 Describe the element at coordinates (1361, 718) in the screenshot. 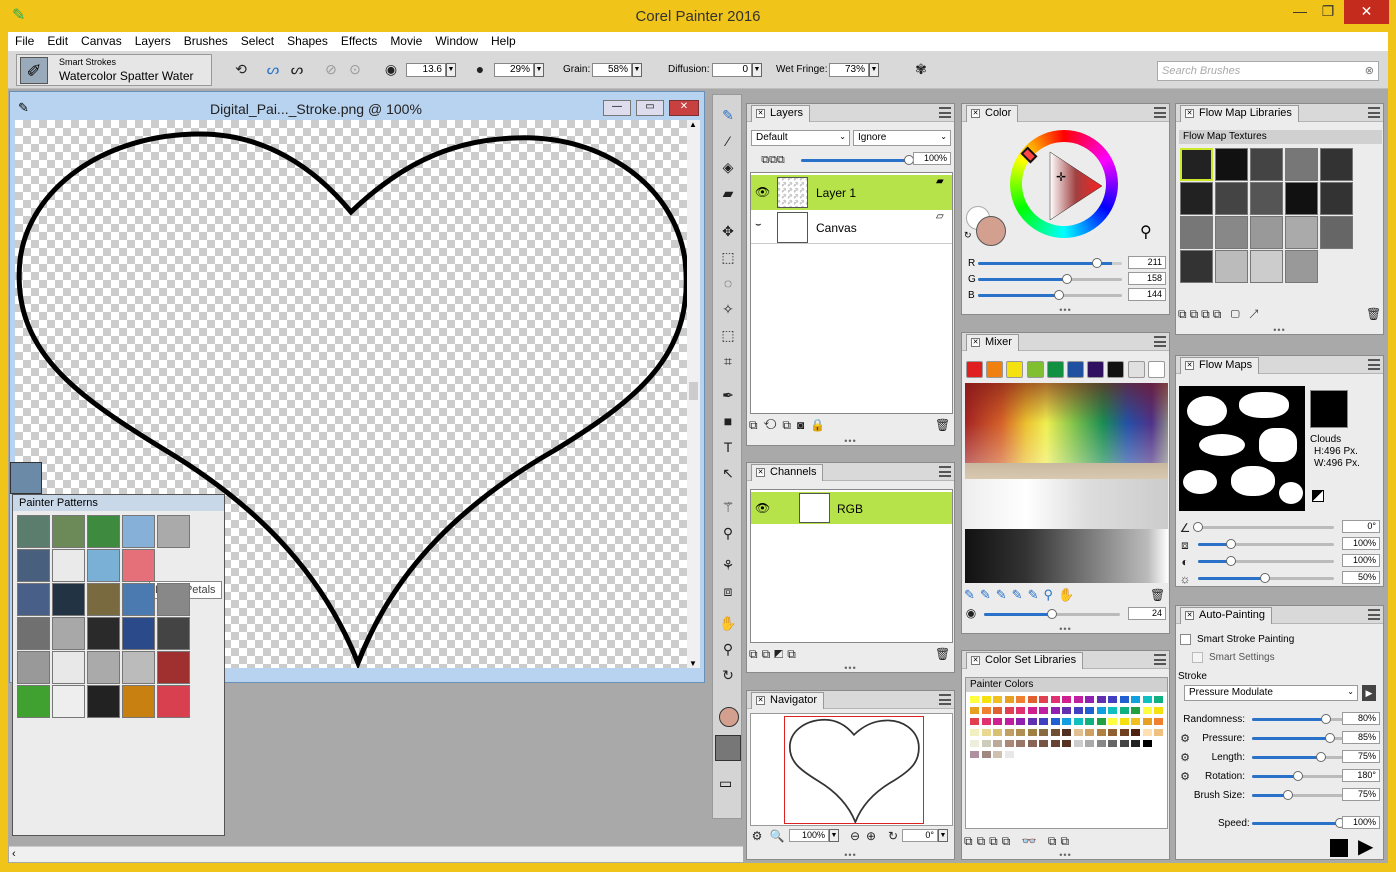

I see `param-value-field: 80%` at that location.